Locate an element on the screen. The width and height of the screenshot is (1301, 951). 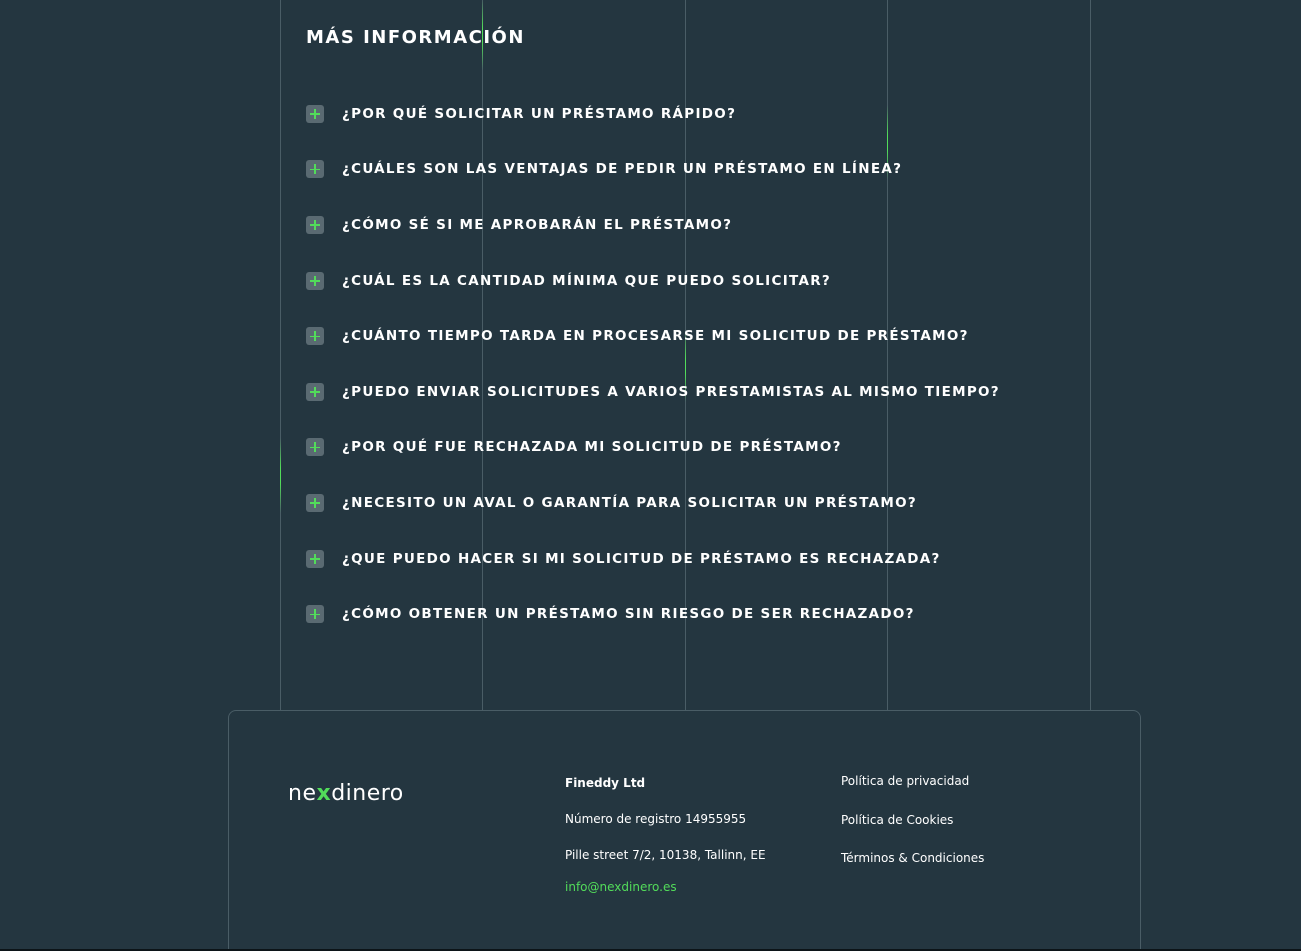
logo-x-mark: x is located at coordinates (324, 793).